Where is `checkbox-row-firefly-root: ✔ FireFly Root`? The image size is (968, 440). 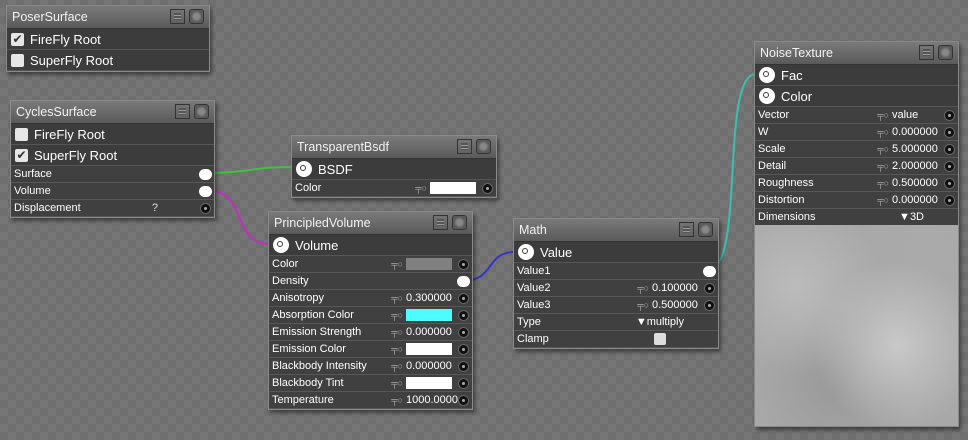 checkbox-row-firefly-root: ✔ FireFly Root is located at coordinates (108, 39).